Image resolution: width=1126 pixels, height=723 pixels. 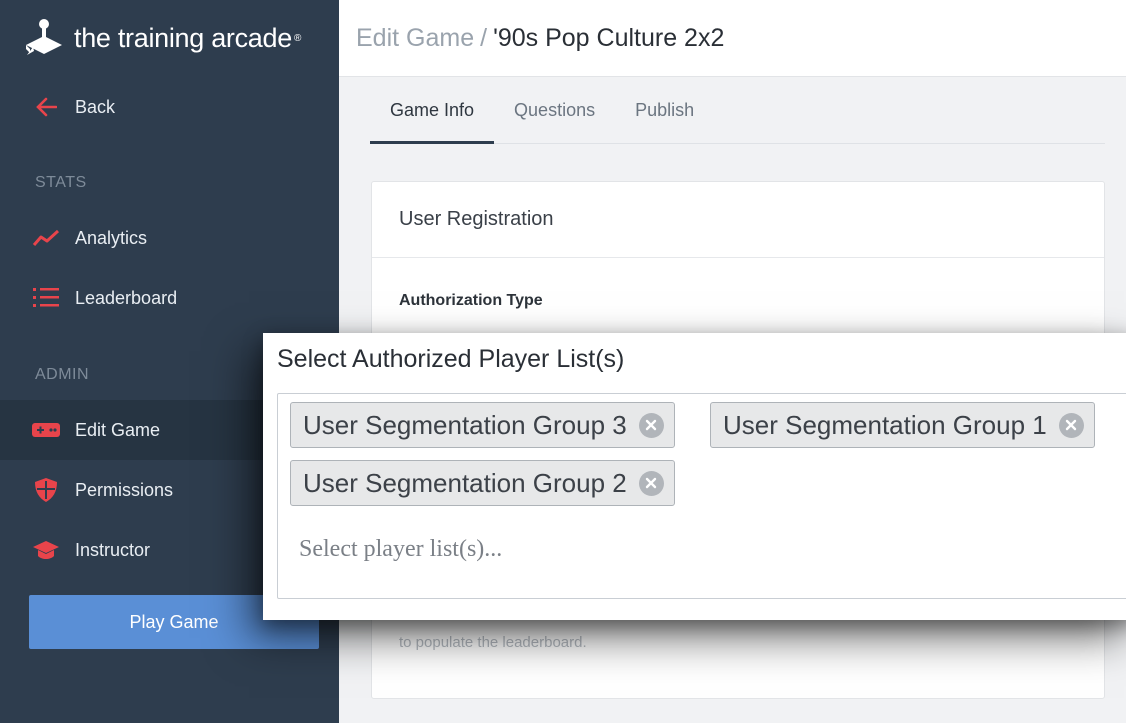 What do you see at coordinates (113, 549) in the screenshot?
I see `sidebar-item-label: Instructor` at bounding box center [113, 549].